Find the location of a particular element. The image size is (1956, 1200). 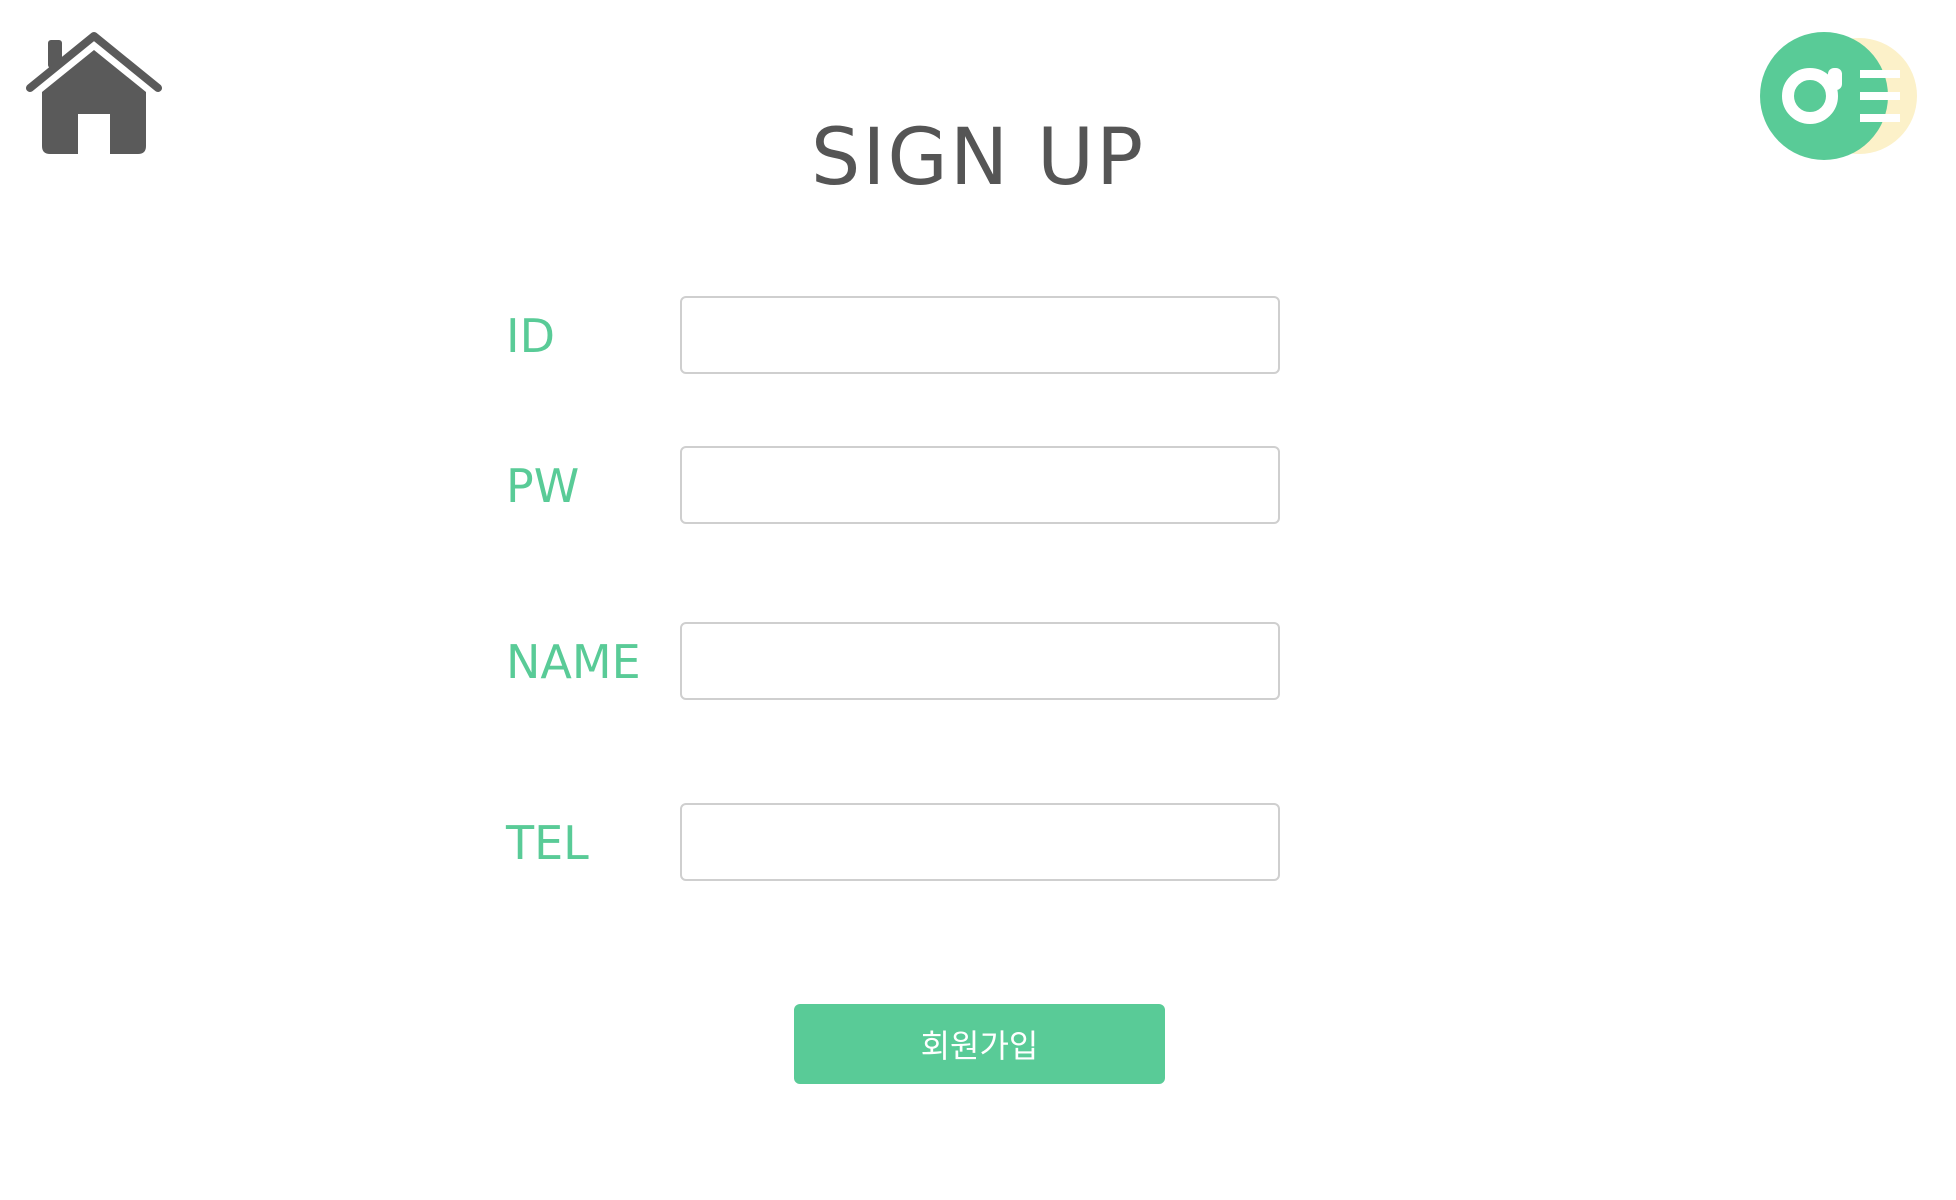

id-input is located at coordinates (980, 335).